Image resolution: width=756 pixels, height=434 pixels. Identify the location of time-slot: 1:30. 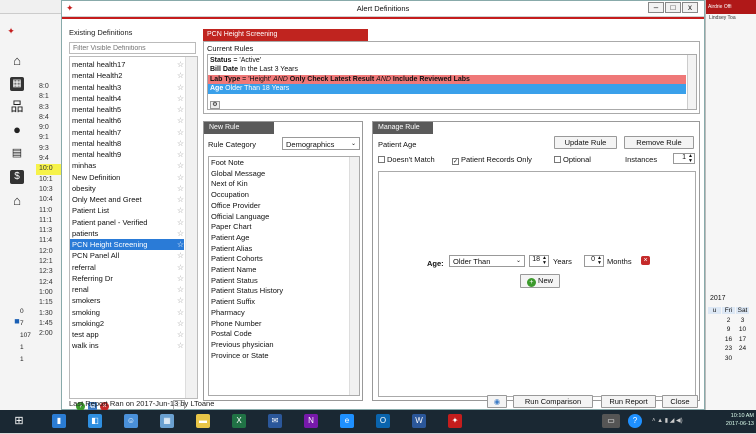
(49, 314).